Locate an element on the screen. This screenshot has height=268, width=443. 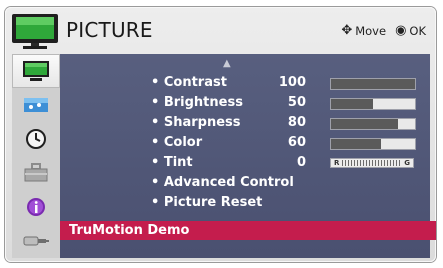
menu-item-label: • Brightness is located at coordinates (197, 102).